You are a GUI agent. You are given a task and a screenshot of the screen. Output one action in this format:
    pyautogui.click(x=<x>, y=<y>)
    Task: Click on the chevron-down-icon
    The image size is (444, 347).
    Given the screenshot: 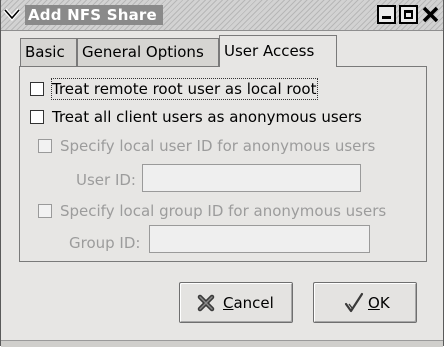 What is the action you would take?
    pyautogui.click(x=12, y=14)
    